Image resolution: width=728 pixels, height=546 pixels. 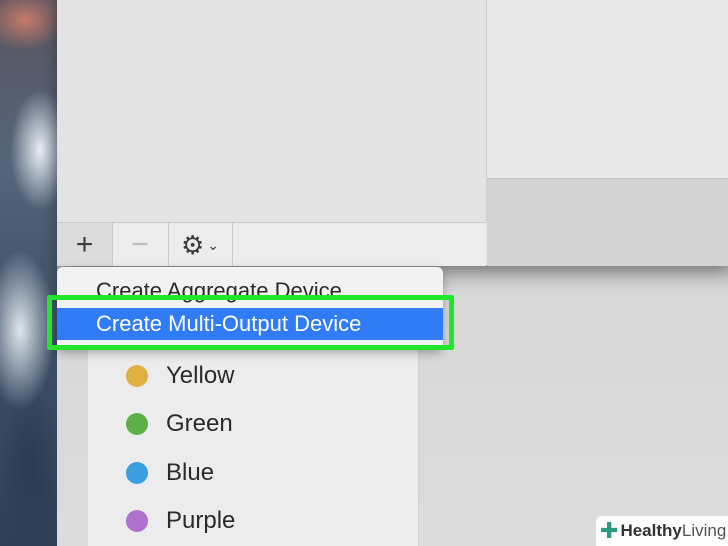 I want to click on add-device-button: +, so click(x=85, y=244).